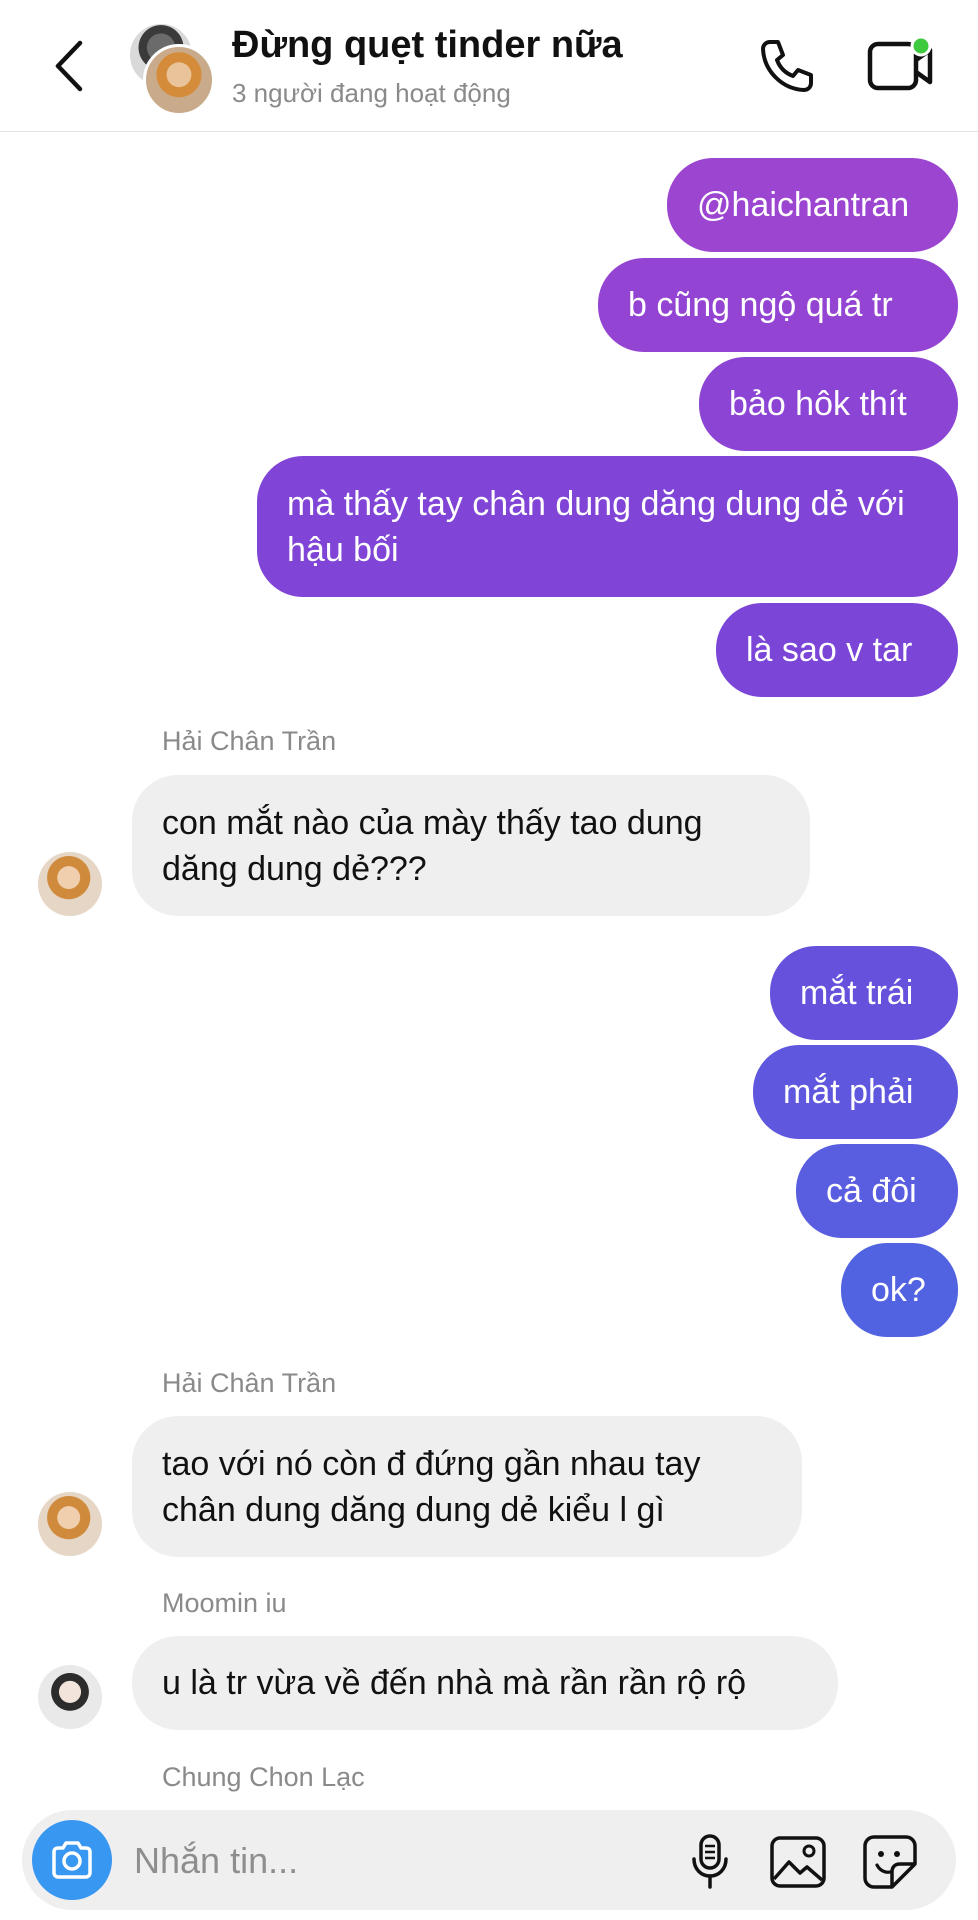  I want to click on message-text: mắt trái, so click(857, 993).